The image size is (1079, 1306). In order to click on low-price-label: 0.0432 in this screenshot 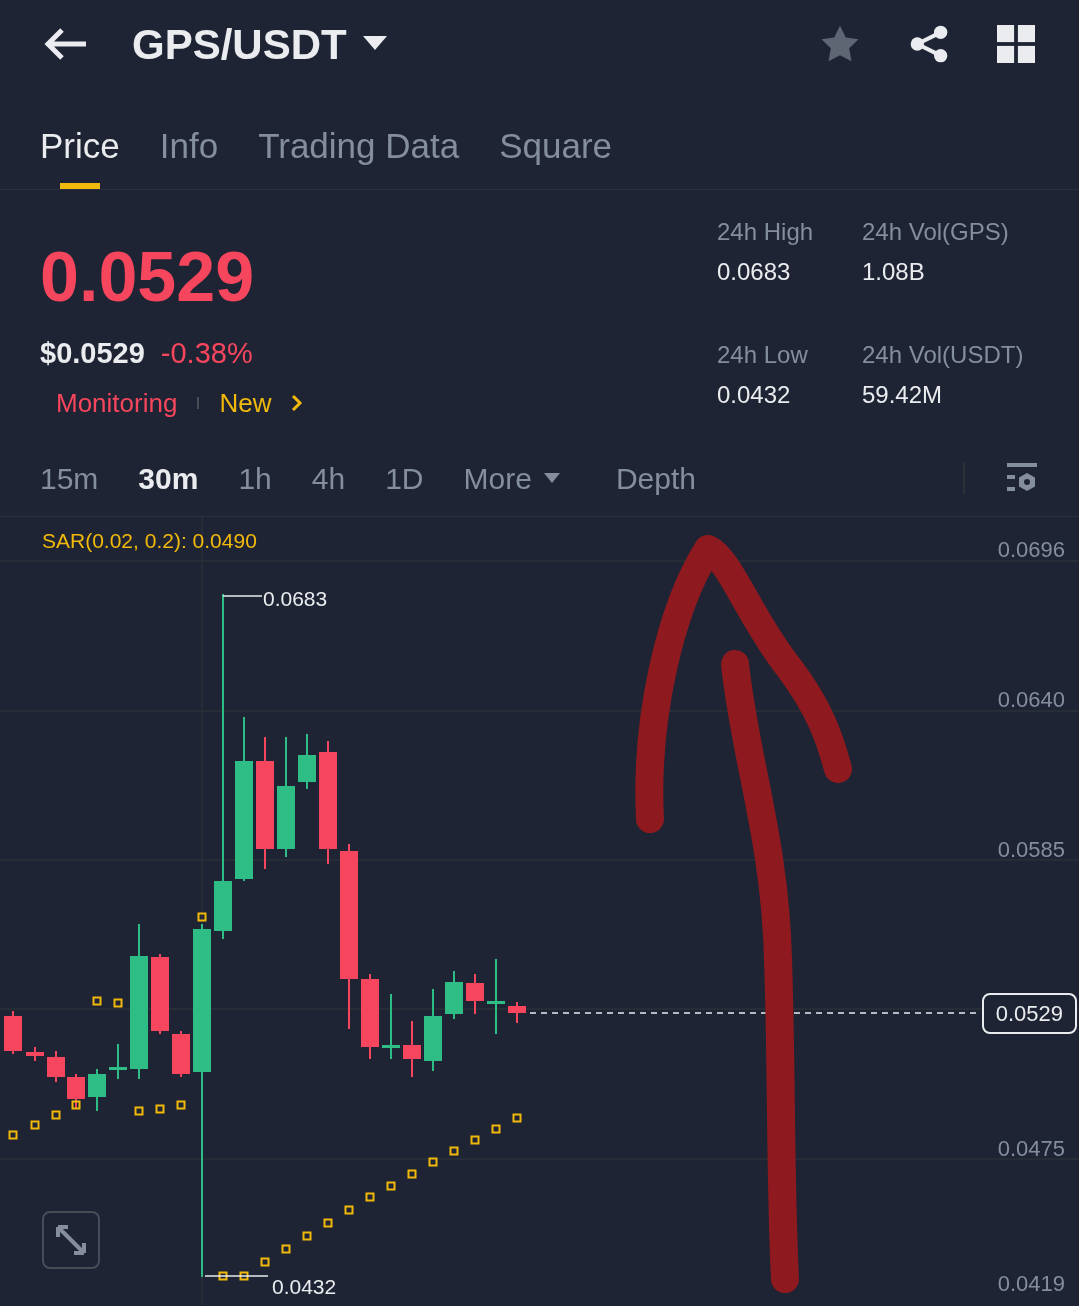, I will do `click(304, 1287)`.